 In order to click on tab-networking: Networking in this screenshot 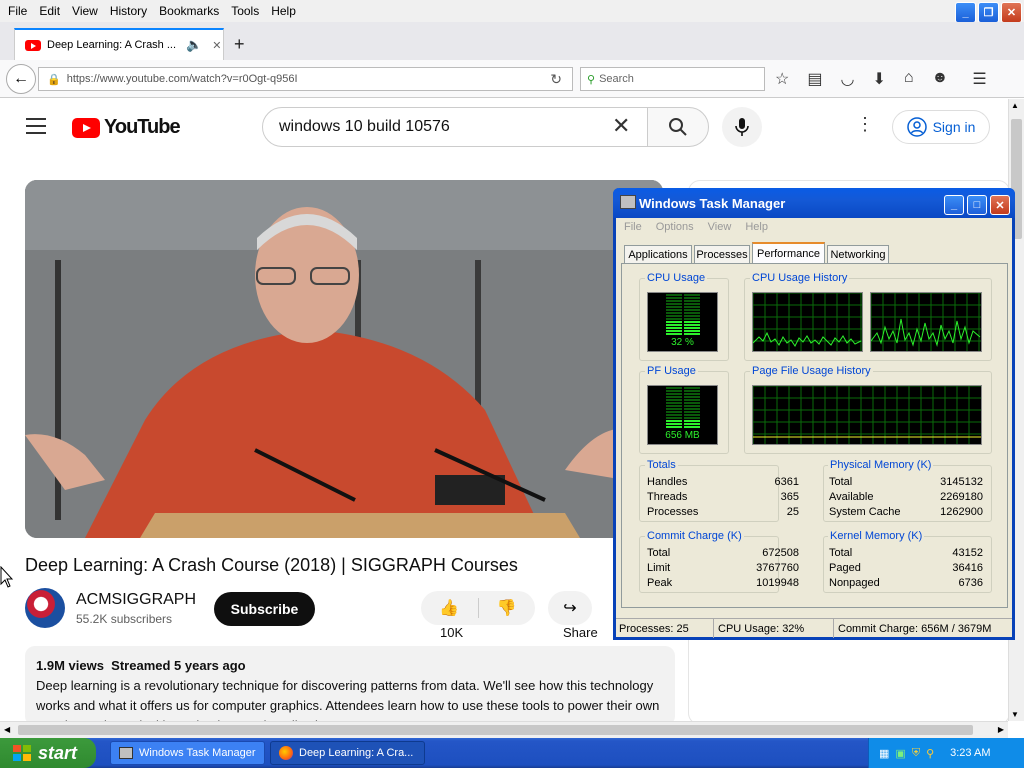, I will do `click(858, 254)`.